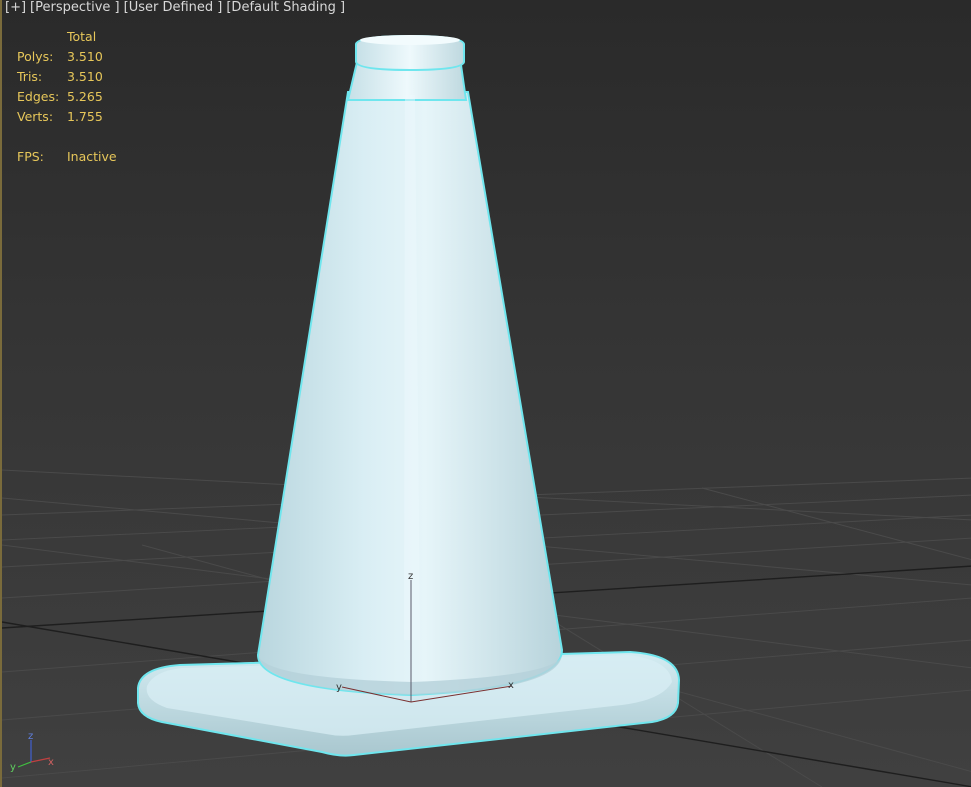 The height and width of the screenshot is (787, 971). I want to click on viewport-general-menu: [+], so click(15, 7).